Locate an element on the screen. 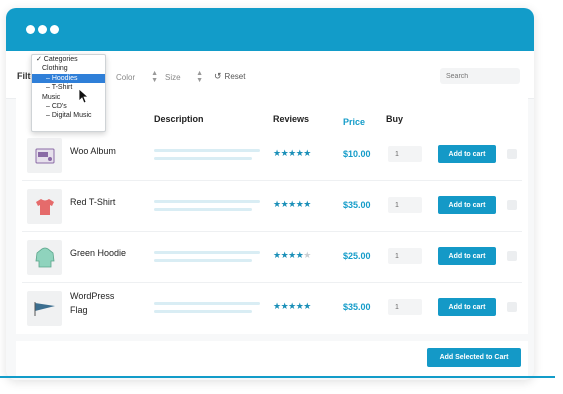  album-icon is located at coordinates (44, 155).